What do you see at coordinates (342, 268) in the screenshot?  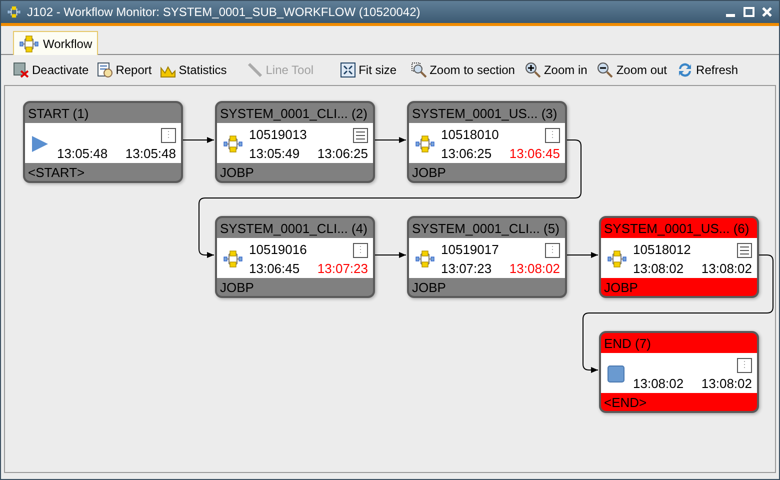 I see `end-time: 13:07:23` at bounding box center [342, 268].